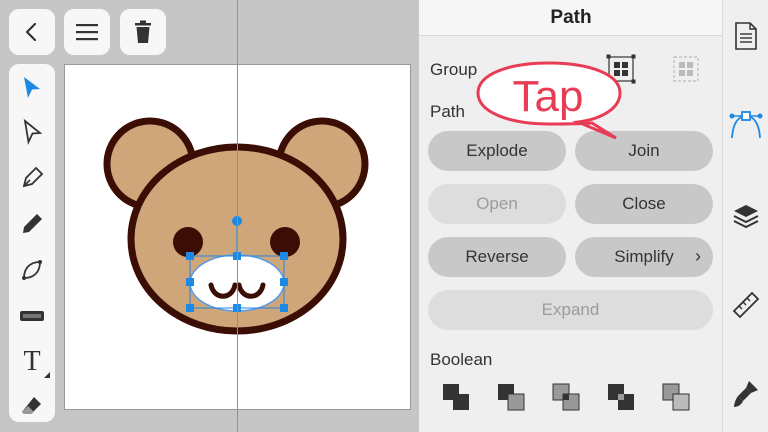 The width and height of the screenshot is (768, 432). I want to click on path-edit-icon, so click(746, 125).